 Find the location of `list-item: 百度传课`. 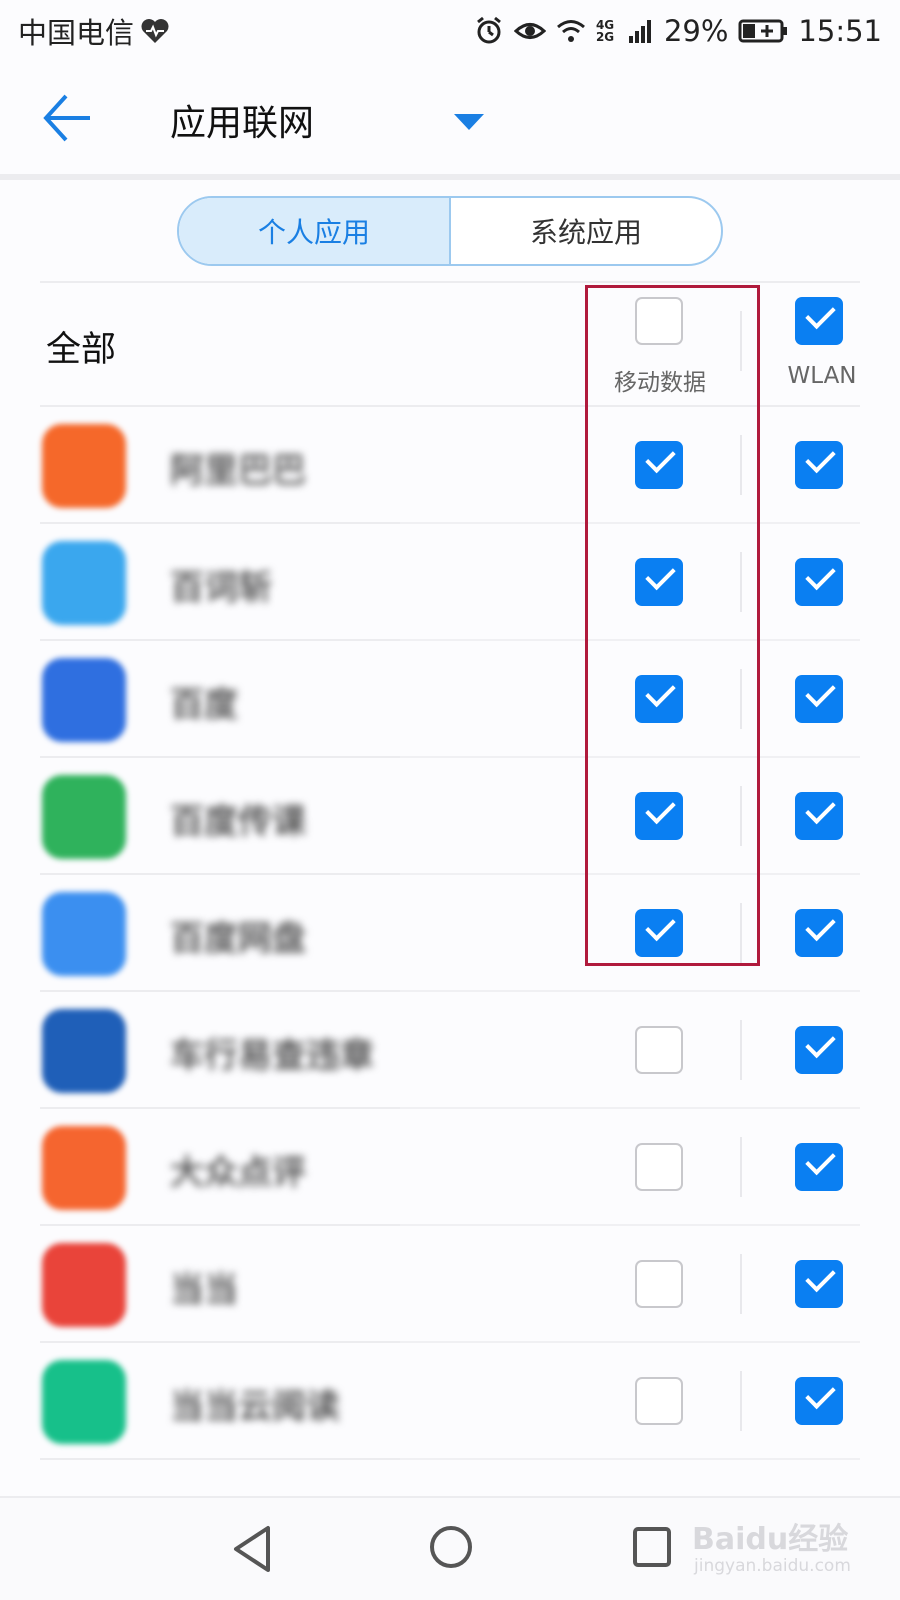

list-item: 百度传课 is located at coordinates (450, 816).